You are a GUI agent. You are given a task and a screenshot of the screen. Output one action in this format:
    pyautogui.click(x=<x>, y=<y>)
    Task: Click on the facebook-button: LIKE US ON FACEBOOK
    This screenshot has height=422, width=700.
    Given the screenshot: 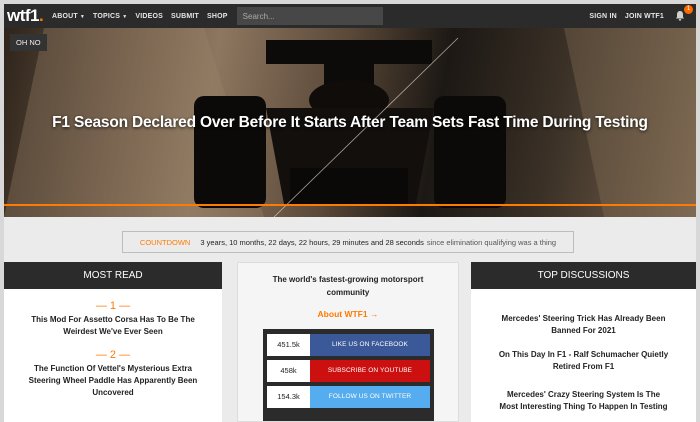 What is the action you would take?
    pyautogui.click(x=370, y=345)
    